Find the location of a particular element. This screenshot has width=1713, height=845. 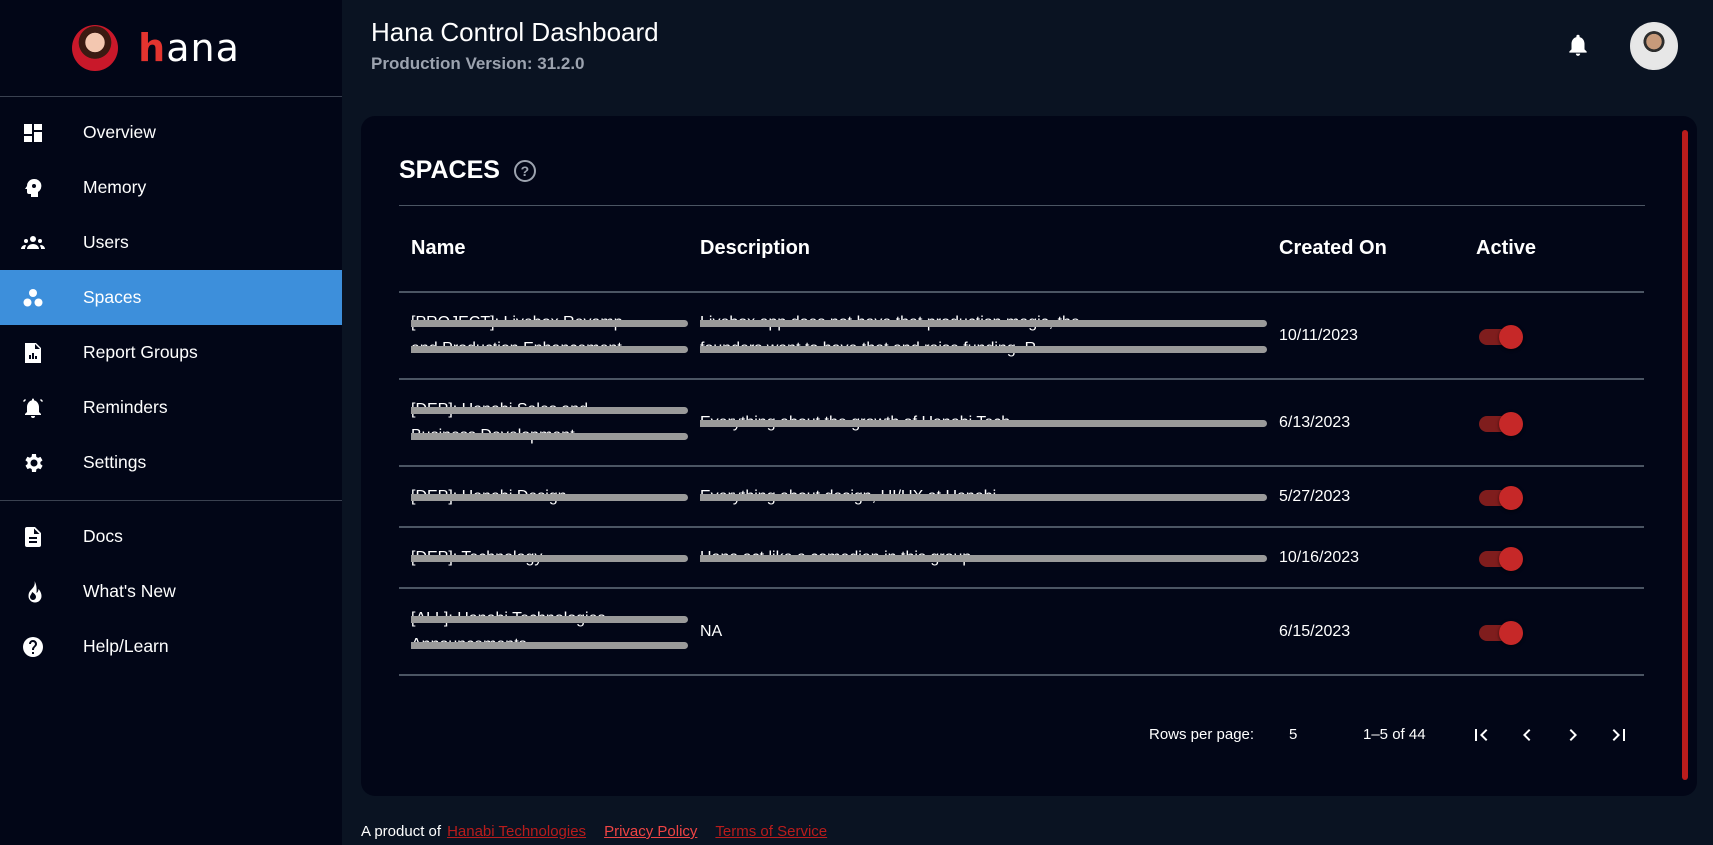

sidebar-item-report-groups: Report Groups is located at coordinates (171, 352).